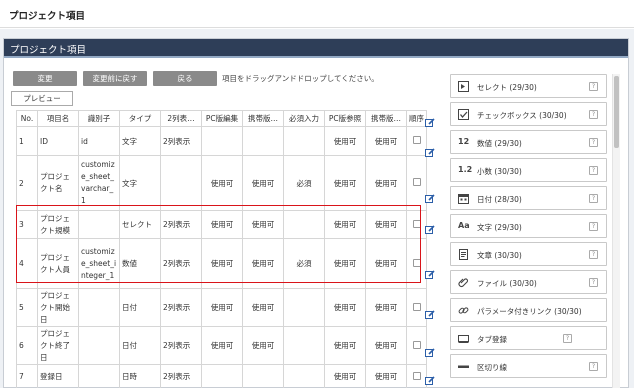 Image resolution: width=634 pixels, height=388 pixels. Describe the element at coordinates (507, 87) in the screenshot. I see `palette-item-label: セレクト (29/30)` at that location.